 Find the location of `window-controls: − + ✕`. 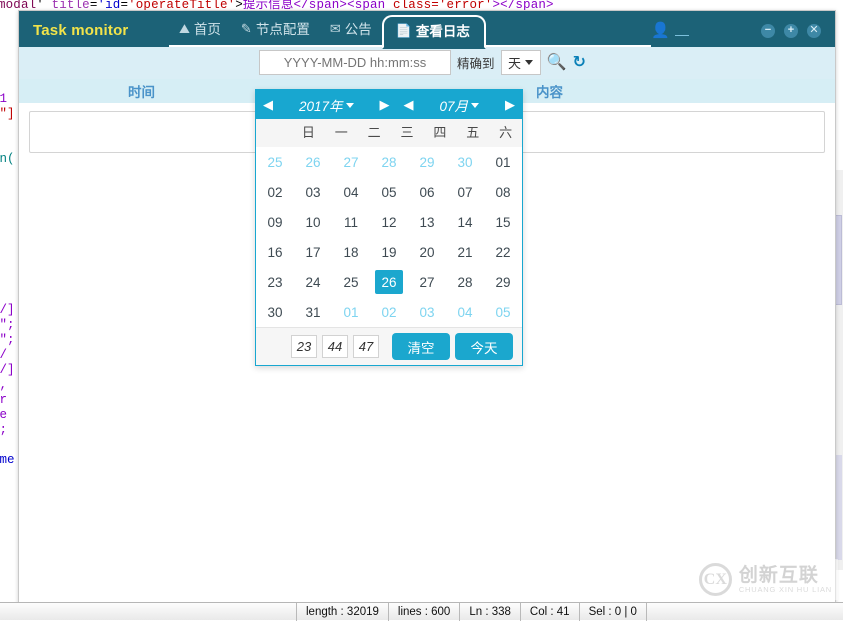

window-controls: − + ✕ is located at coordinates (798, 31).